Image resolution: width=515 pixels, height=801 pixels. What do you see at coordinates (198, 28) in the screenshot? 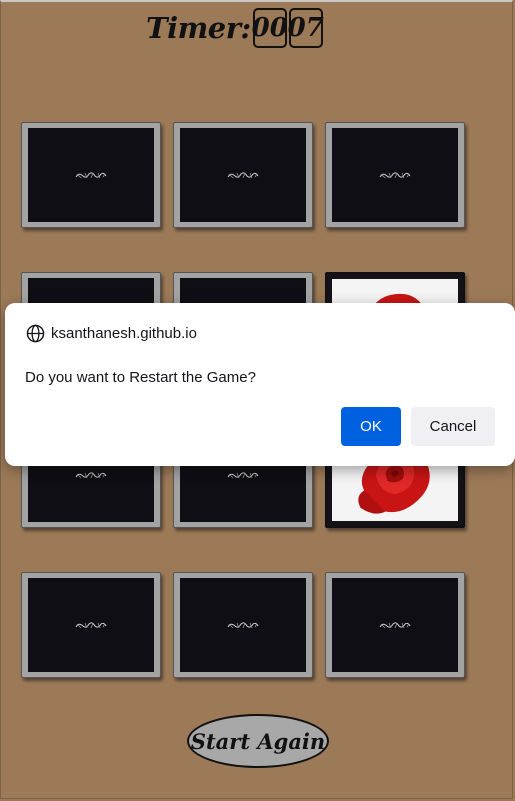
I see `timer-label: Timer:` at bounding box center [198, 28].